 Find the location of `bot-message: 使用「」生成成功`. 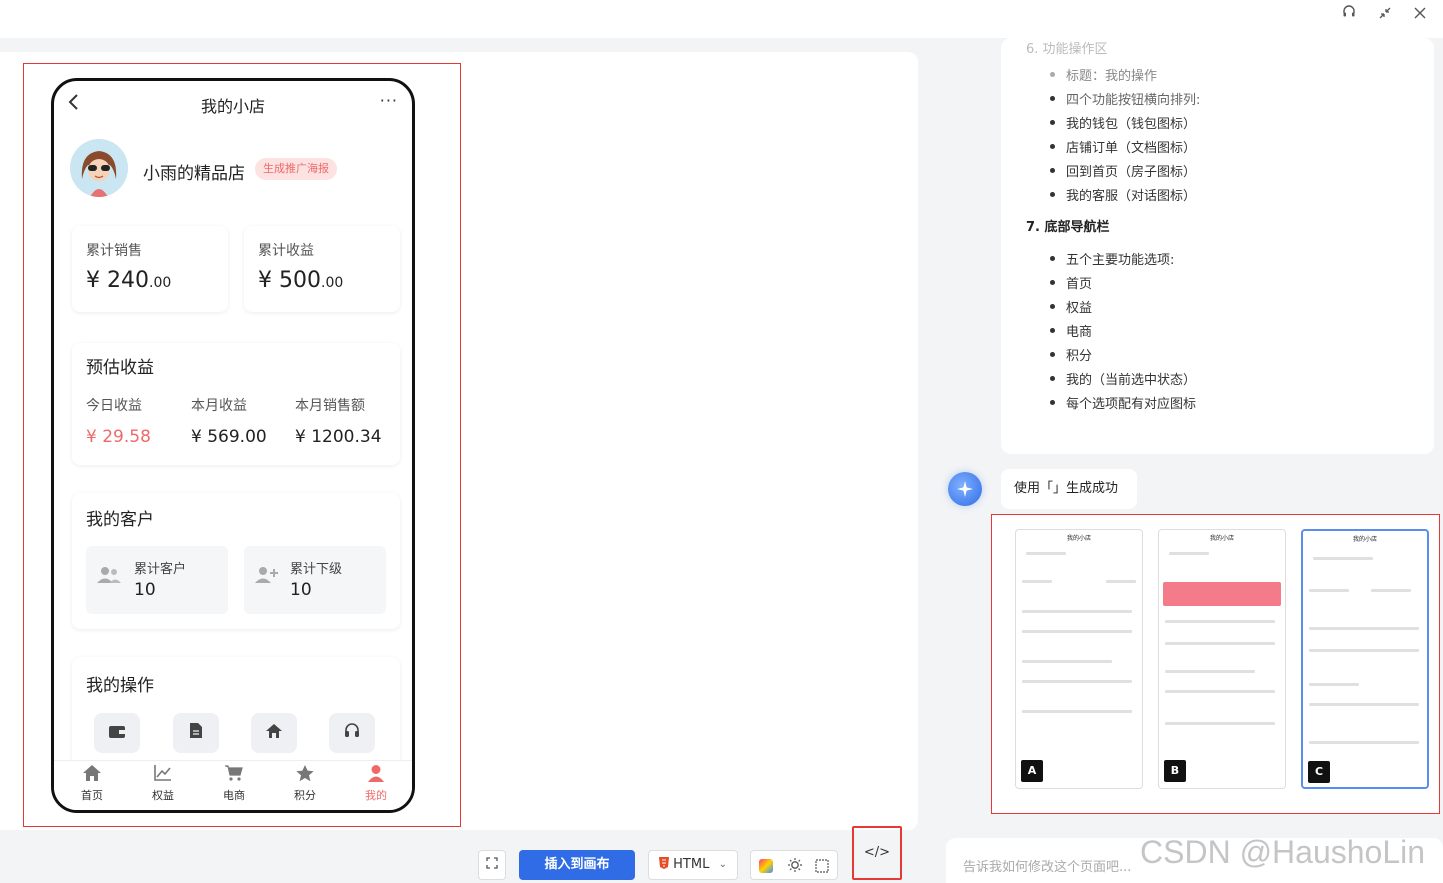

bot-message: 使用「」生成成功 is located at coordinates (1069, 489).